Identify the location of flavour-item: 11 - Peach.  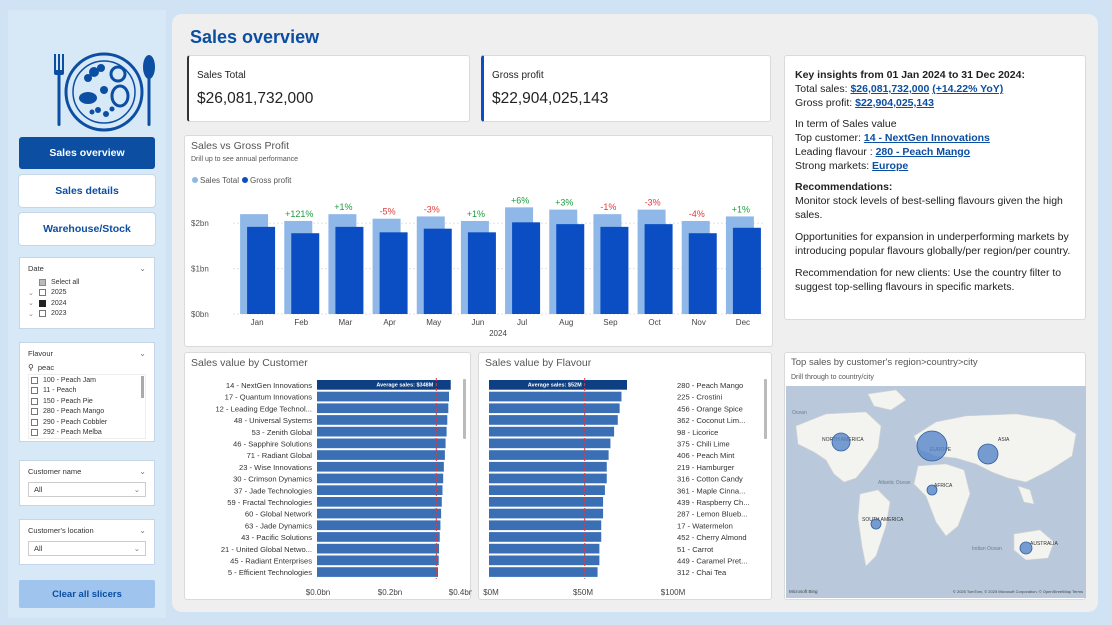
(87, 391).